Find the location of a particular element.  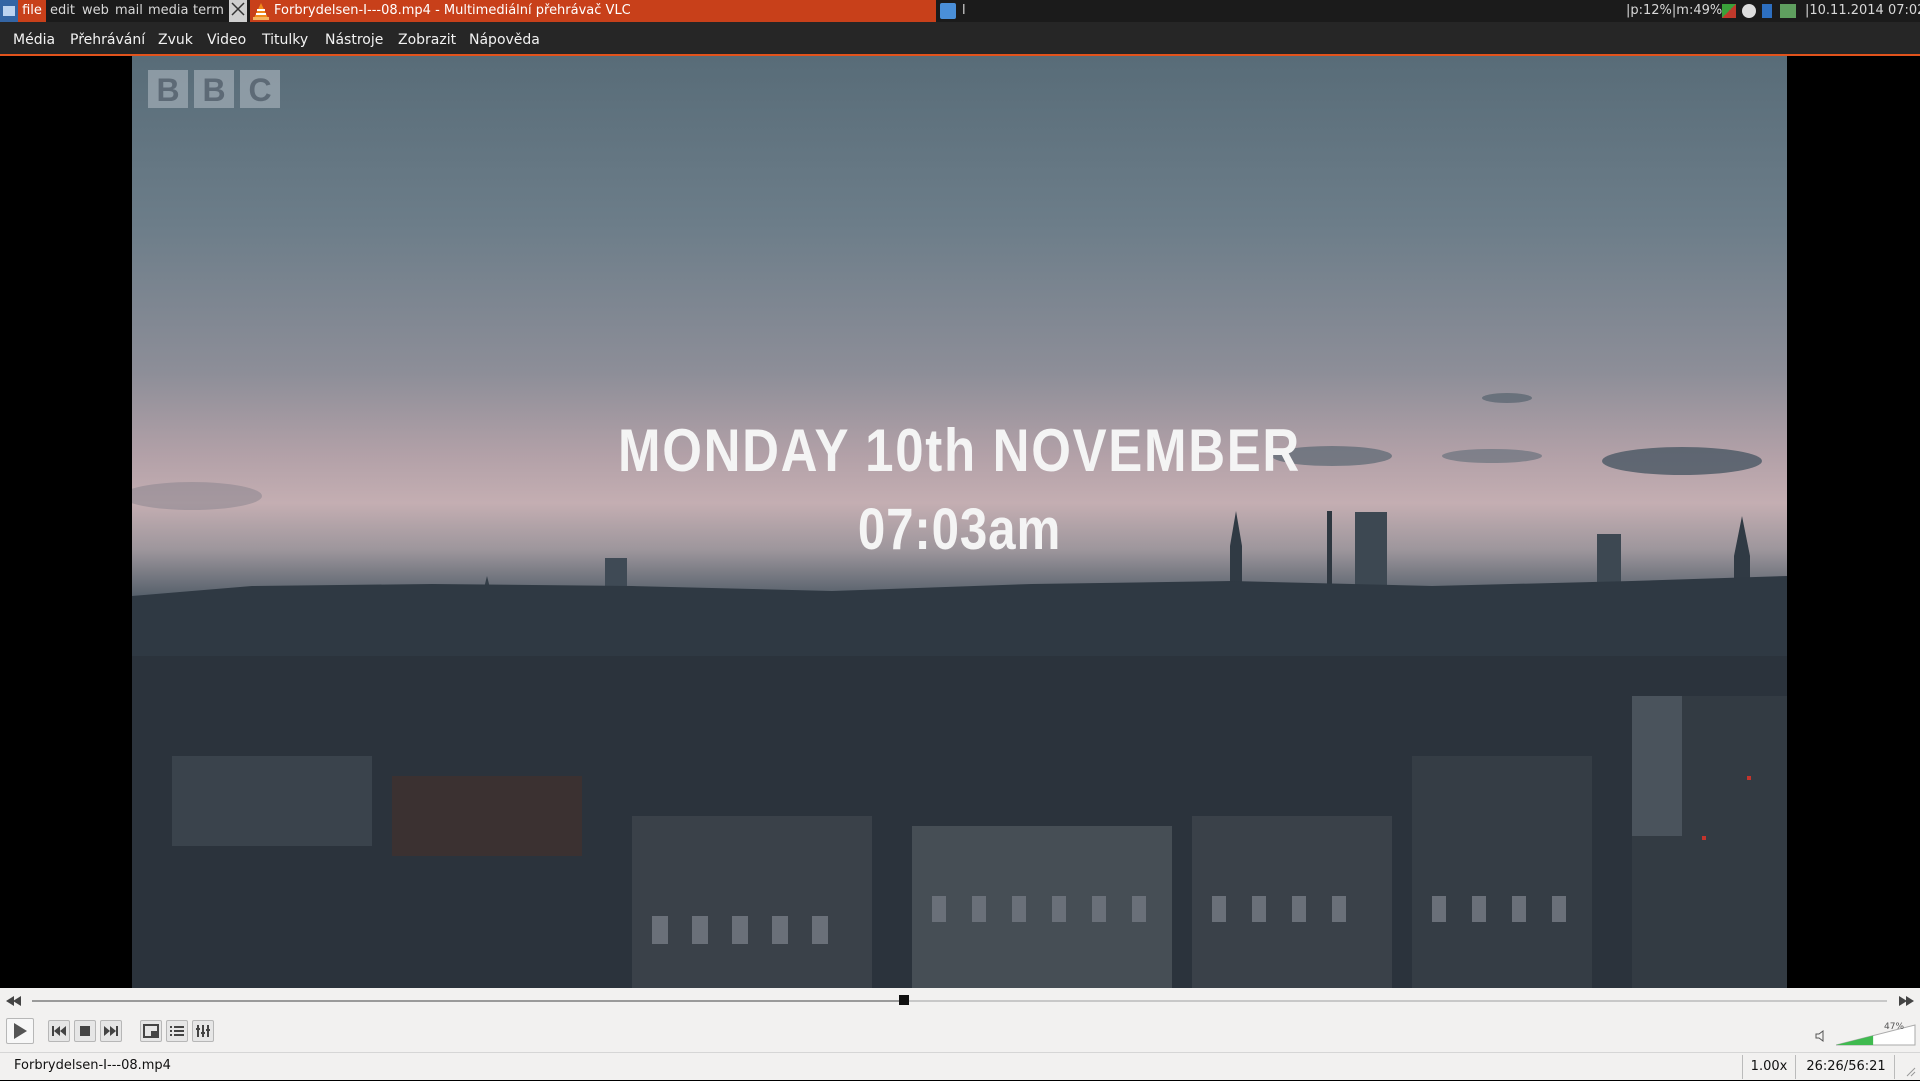

stop-button is located at coordinates (85, 1031).